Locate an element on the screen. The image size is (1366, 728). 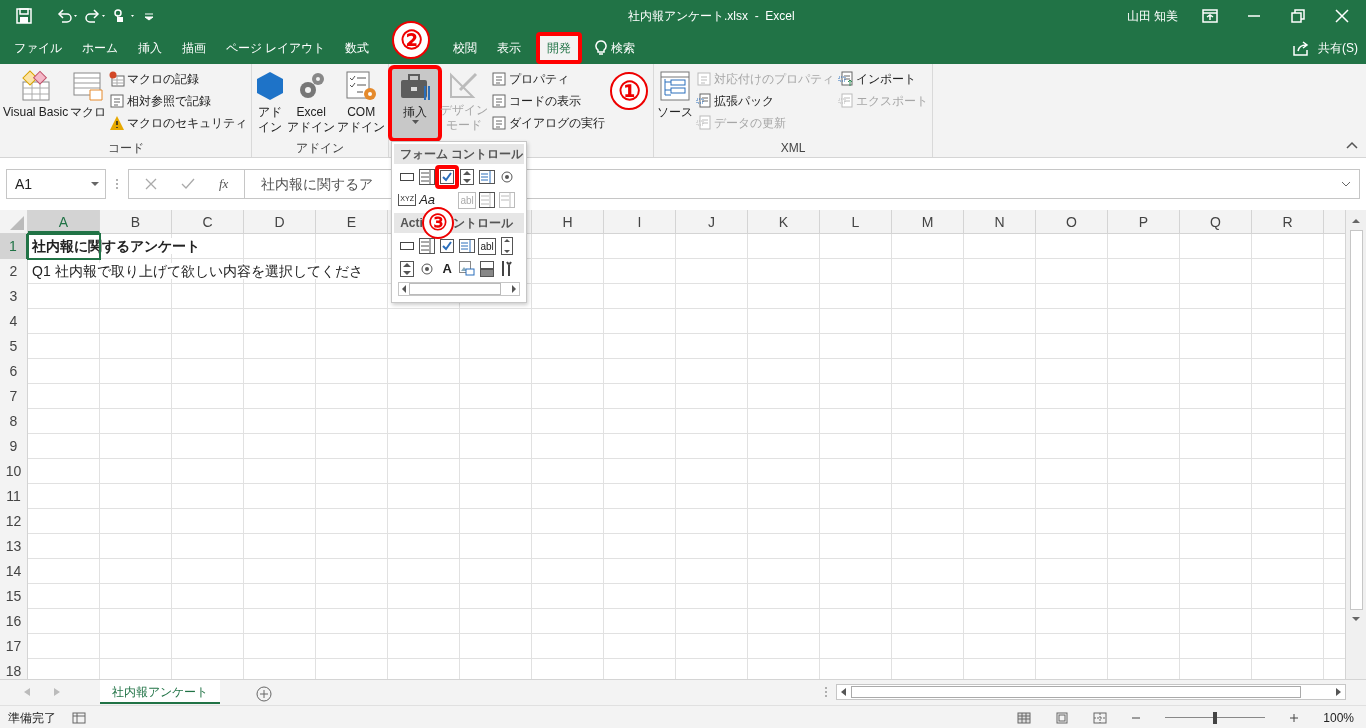
ribbon-button: Visual Basic is located at coordinates (36, 103).